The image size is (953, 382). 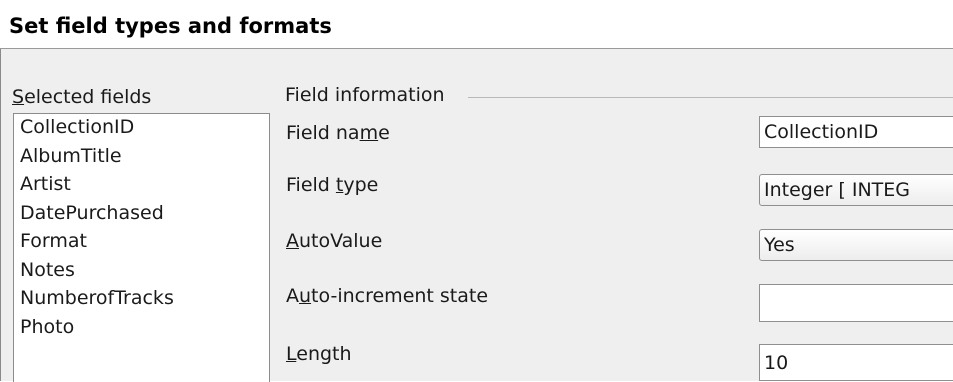 I want to click on field-type-select: Integer [ INTEG, so click(x=856, y=190).